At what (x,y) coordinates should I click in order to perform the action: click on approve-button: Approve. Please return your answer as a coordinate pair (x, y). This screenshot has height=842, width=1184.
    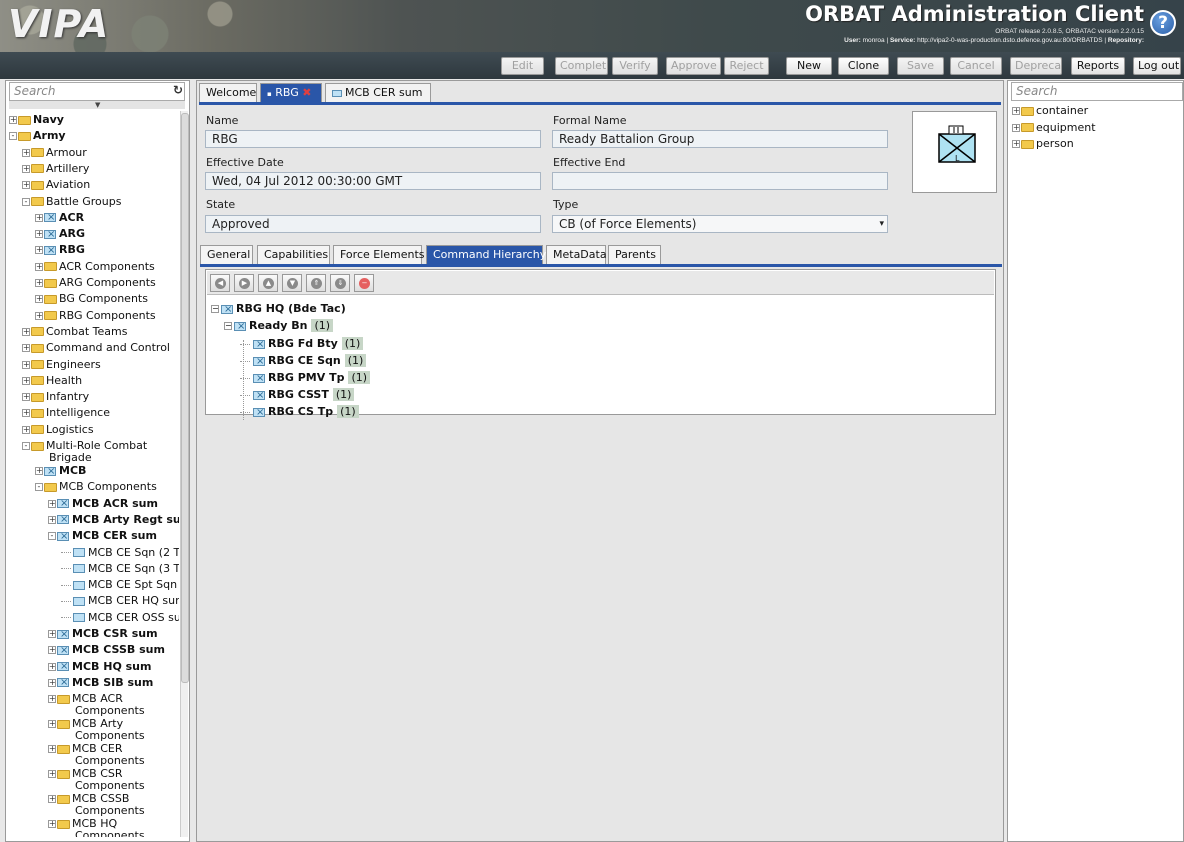
    Looking at the image, I should click on (693, 66).